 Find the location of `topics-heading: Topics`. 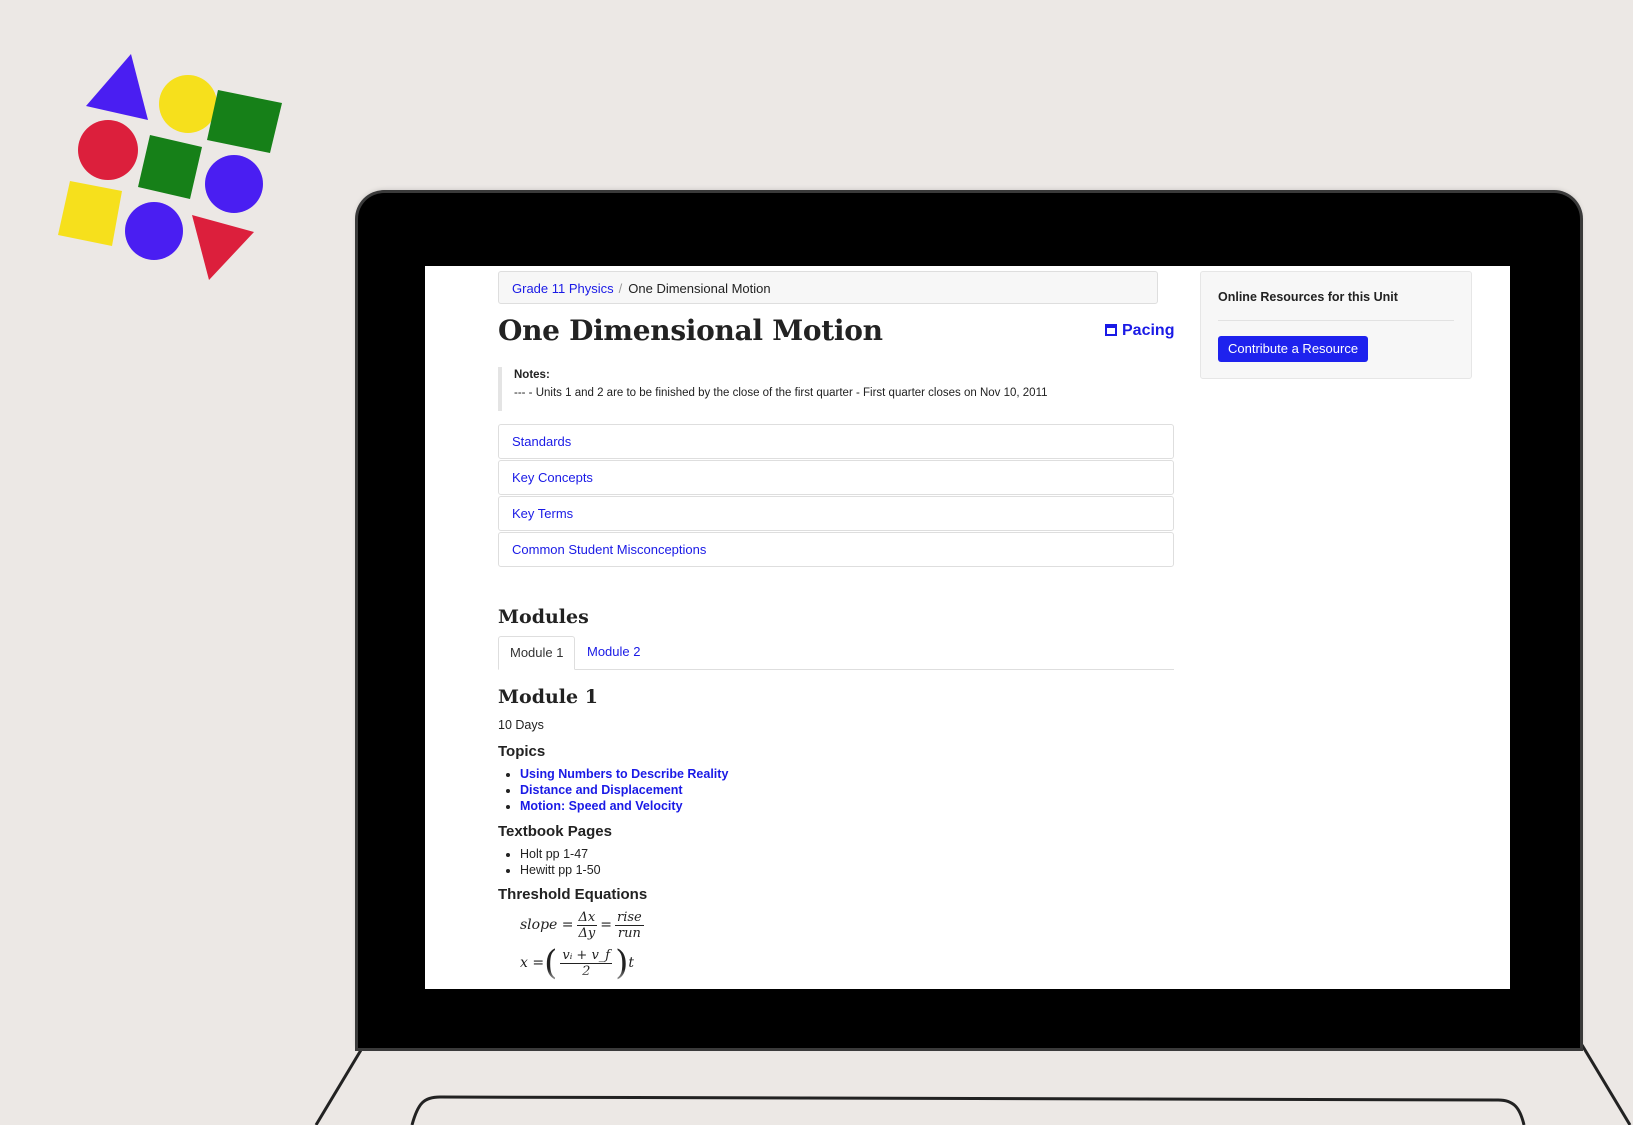

topics-heading: Topics is located at coordinates (522, 751).